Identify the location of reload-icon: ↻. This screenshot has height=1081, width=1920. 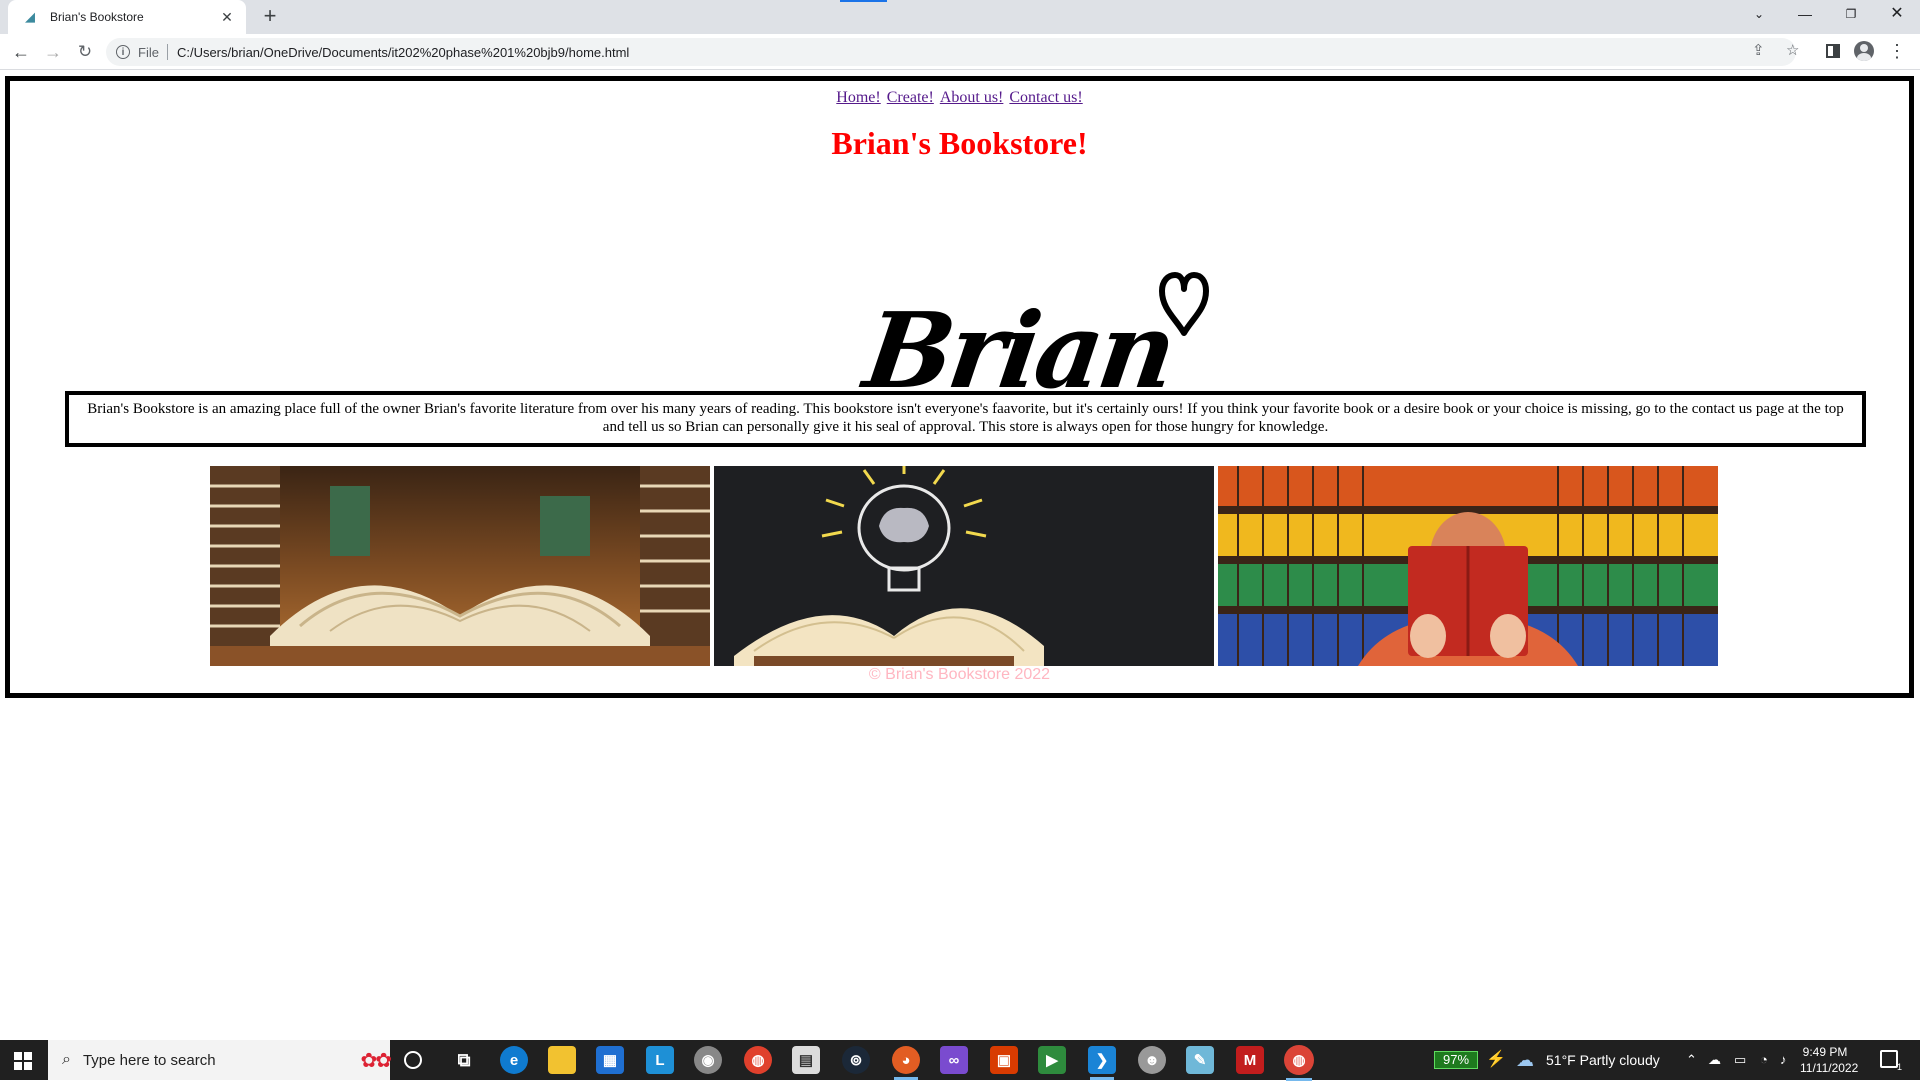
(85, 52).